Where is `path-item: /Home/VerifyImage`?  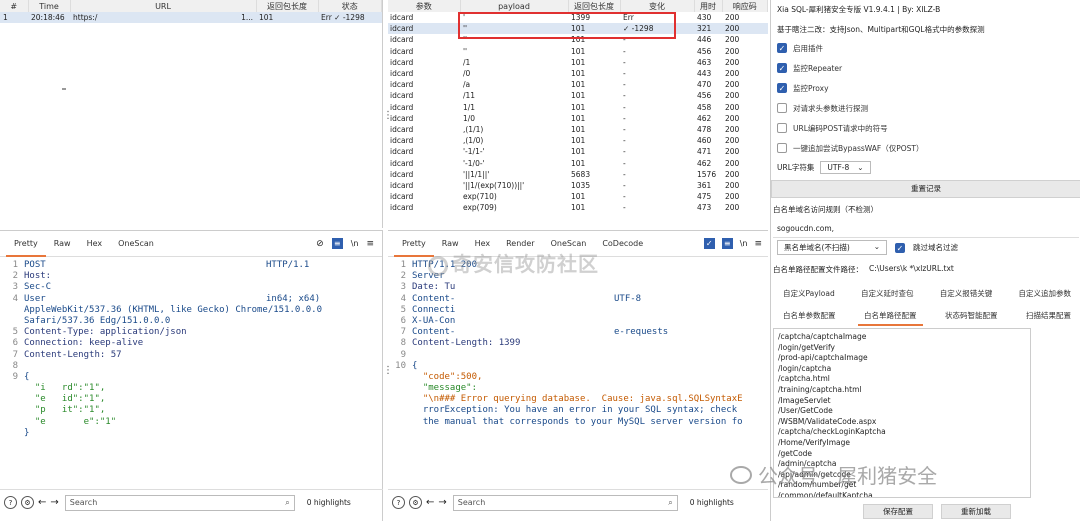 path-item: /Home/VerifyImage is located at coordinates (902, 443).